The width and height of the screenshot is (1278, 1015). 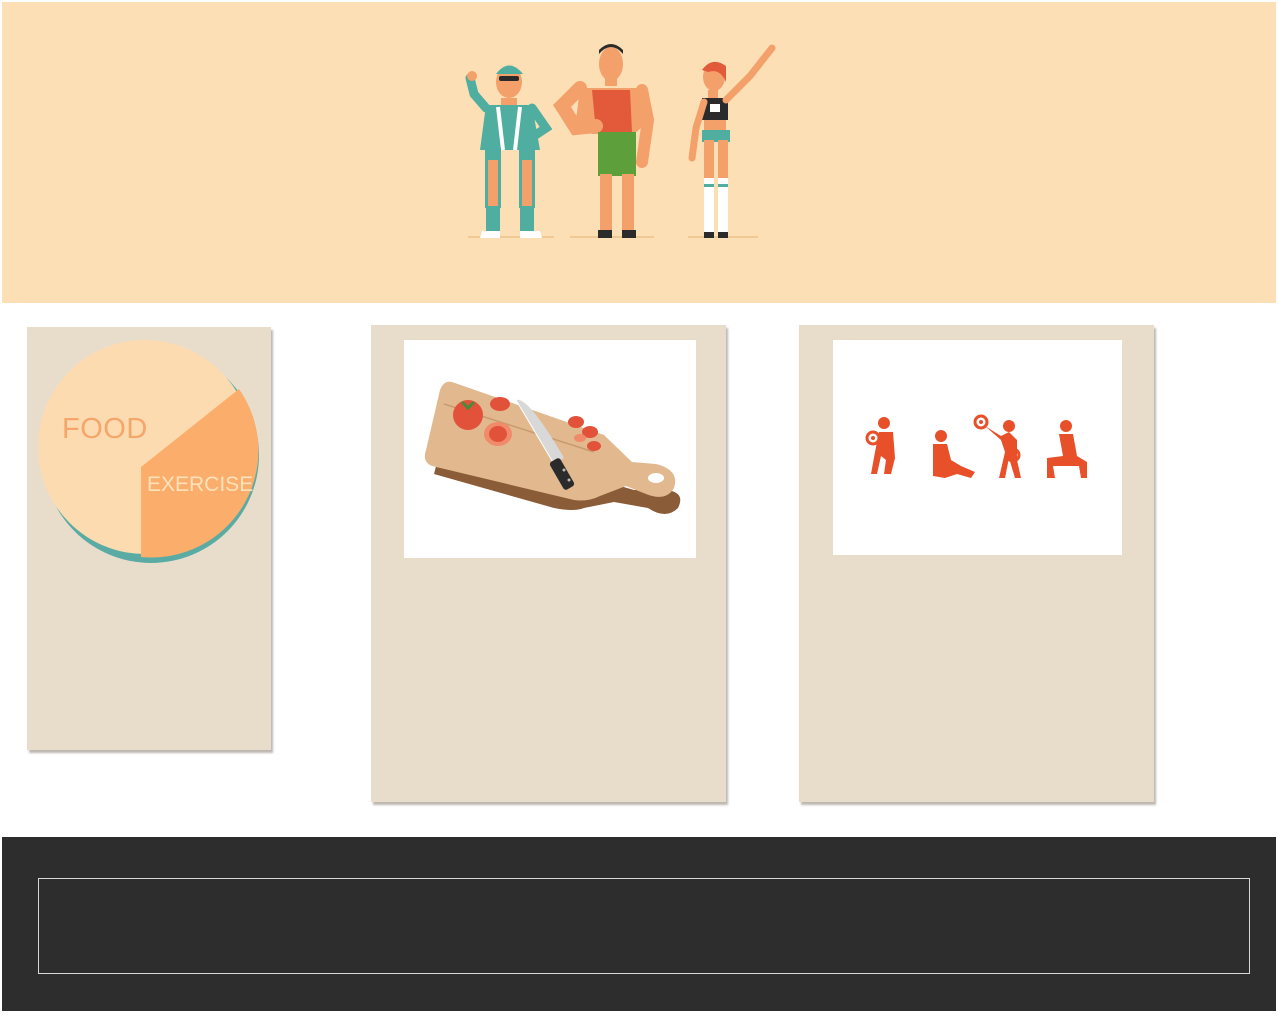 What do you see at coordinates (732, 141) in the screenshot?
I see `runner-figure` at bounding box center [732, 141].